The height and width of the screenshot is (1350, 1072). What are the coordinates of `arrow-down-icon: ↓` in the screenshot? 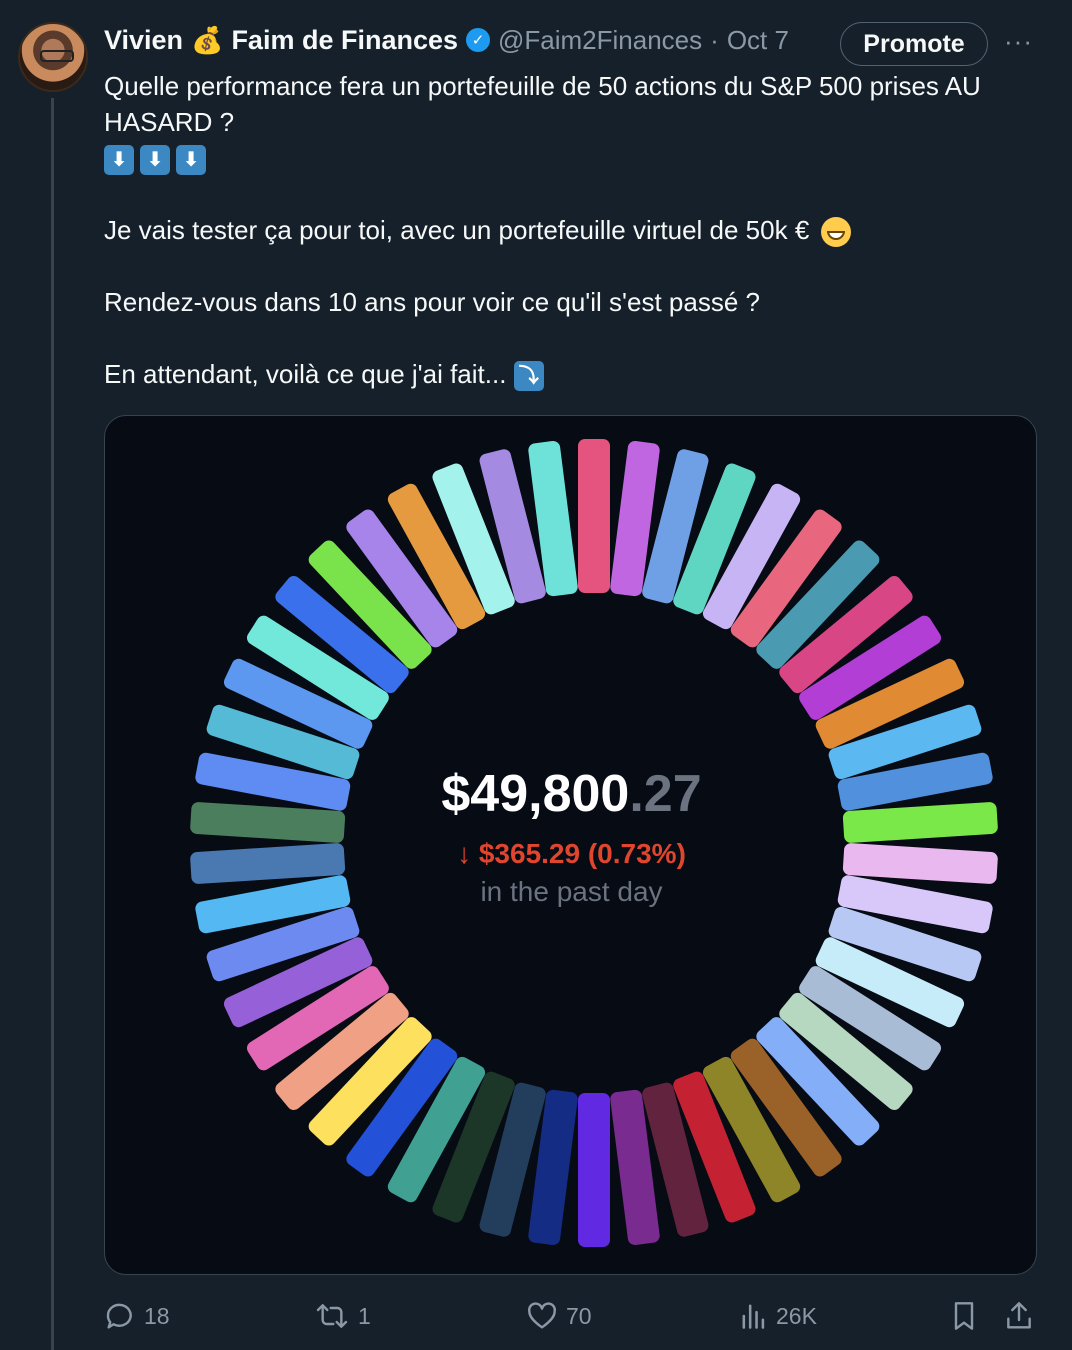 It's located at (464, 853).